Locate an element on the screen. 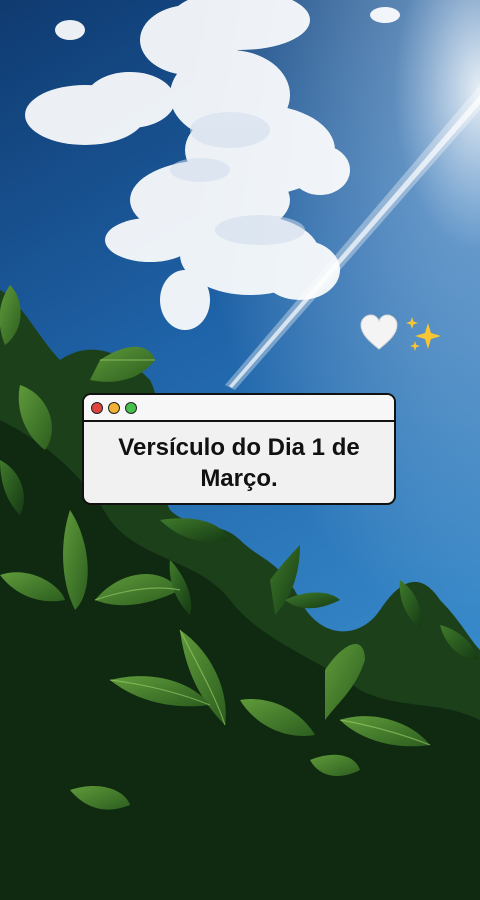 The image size is (480, 900). verse-title: Versículo do Dia 1 de Março. is located at coordinates (239, 462).